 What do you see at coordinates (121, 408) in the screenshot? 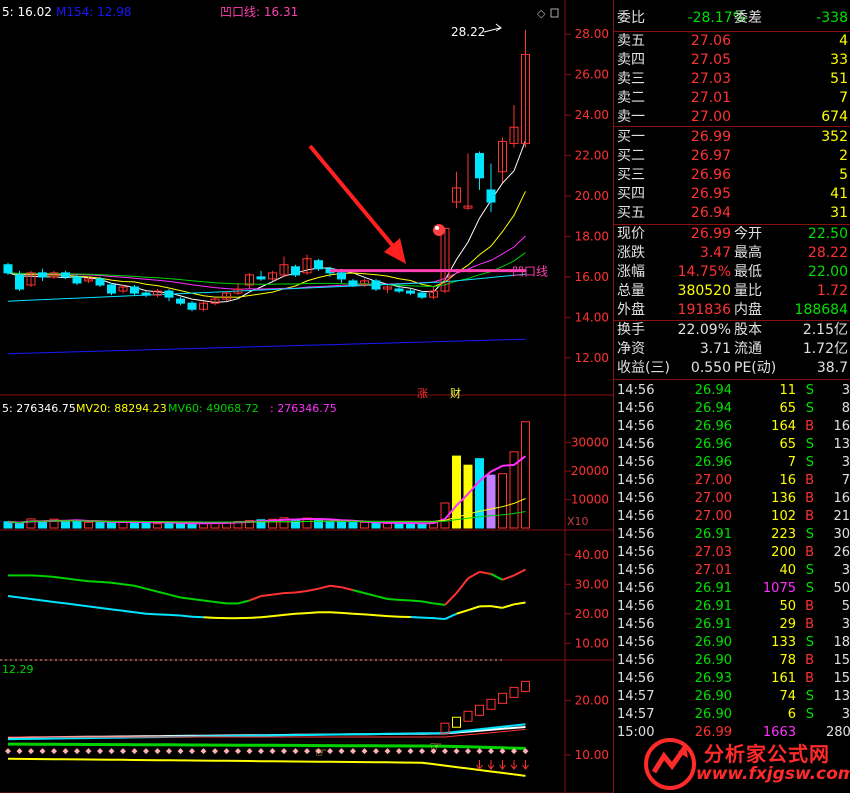
I see `volume-legend: MV20: 88294.23` at bounding box center [121, 408].